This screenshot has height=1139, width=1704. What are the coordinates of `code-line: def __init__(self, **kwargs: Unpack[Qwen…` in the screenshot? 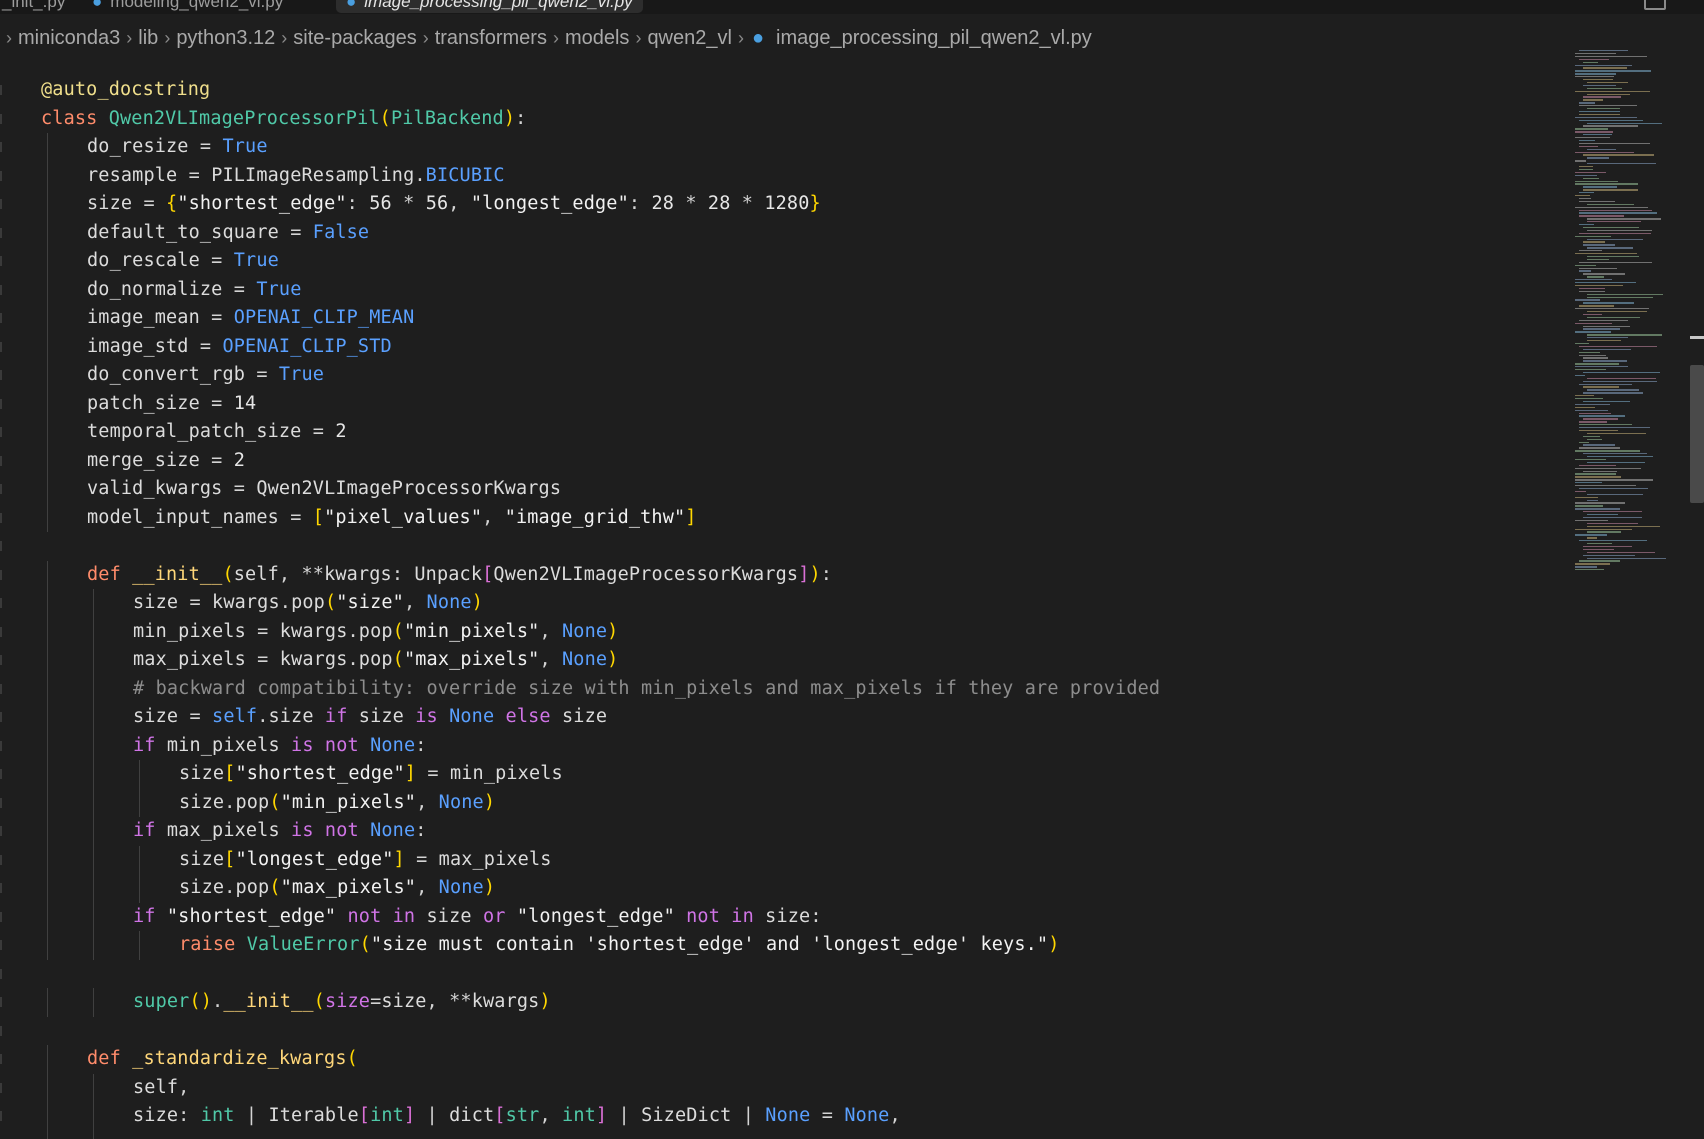 It's located at (459, 575).